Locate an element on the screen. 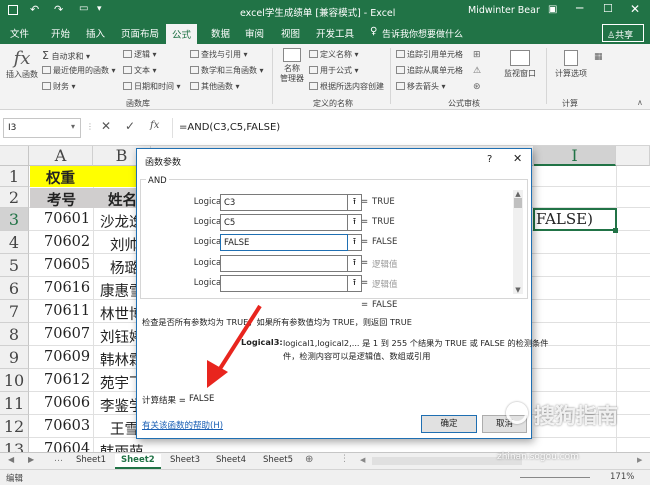  column-header-i: I is located at coordinates (575, 156).